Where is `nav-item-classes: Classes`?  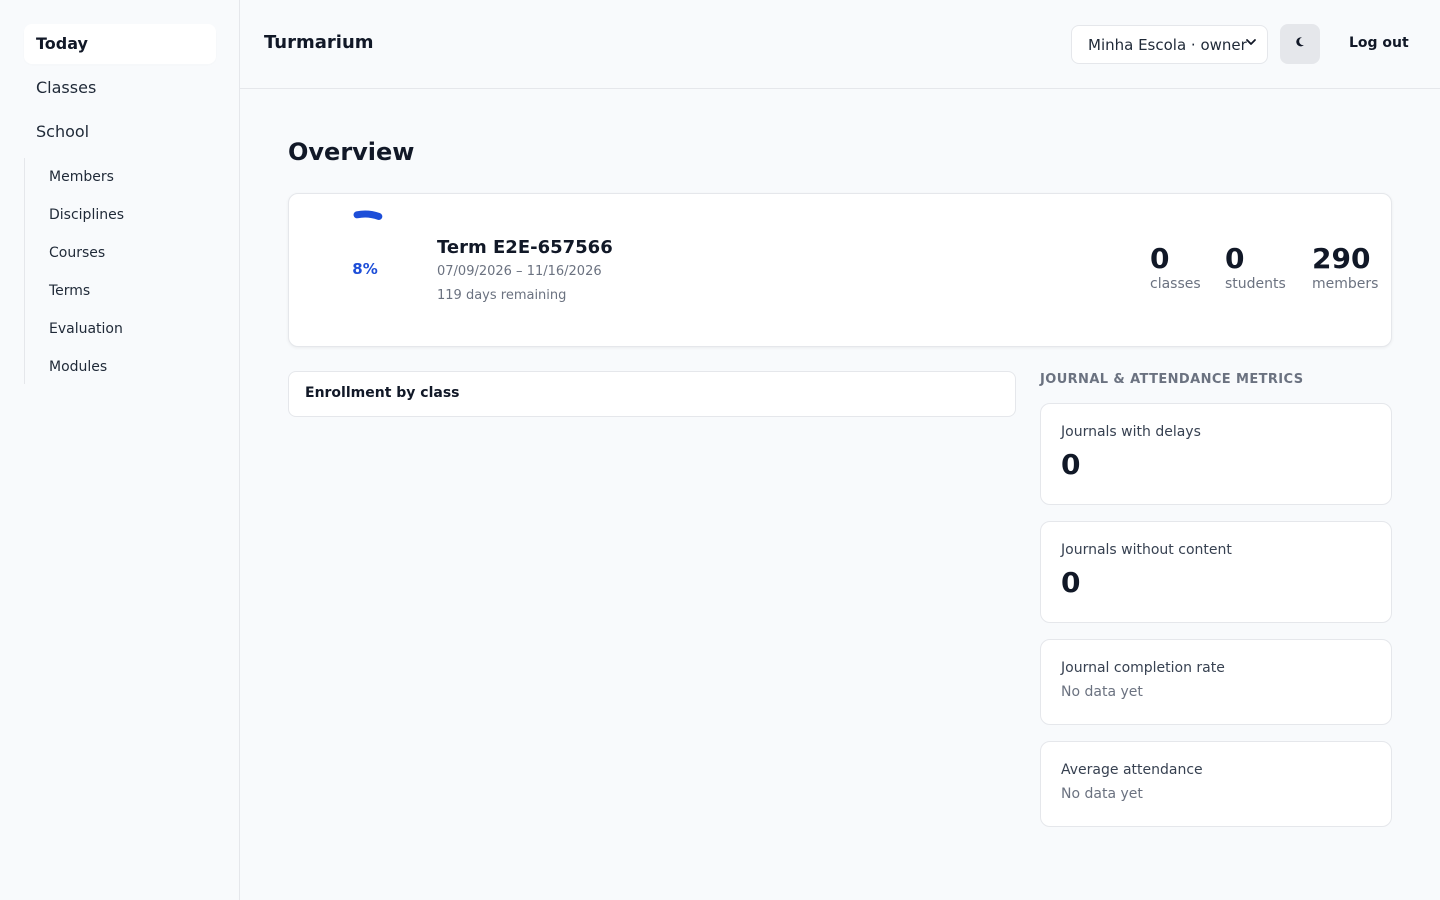
nav-item-classes: Classes is located at coordinates (120, 88).